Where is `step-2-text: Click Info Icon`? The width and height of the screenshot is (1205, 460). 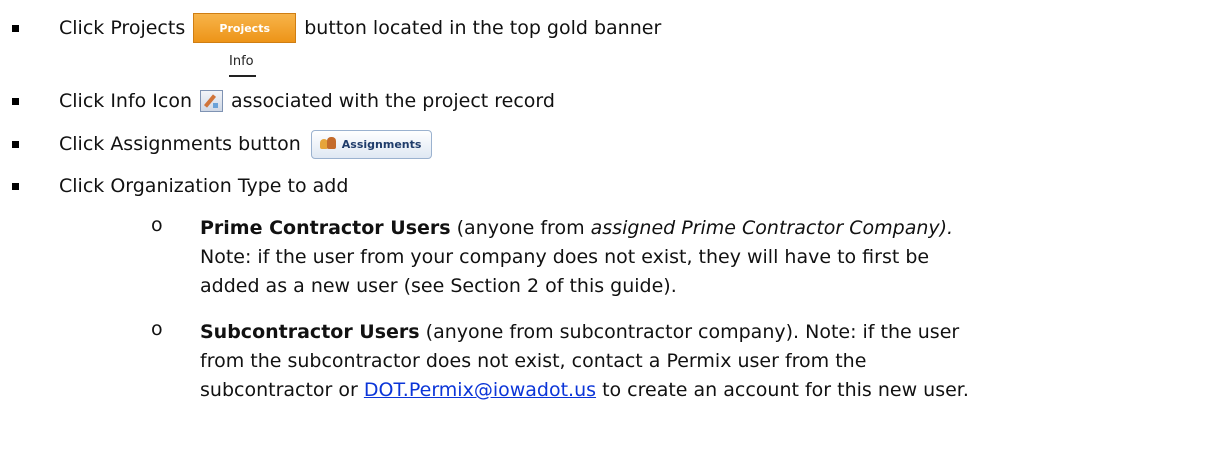
step-2-text: Click Info Icon is located at coordinates (126, 101).